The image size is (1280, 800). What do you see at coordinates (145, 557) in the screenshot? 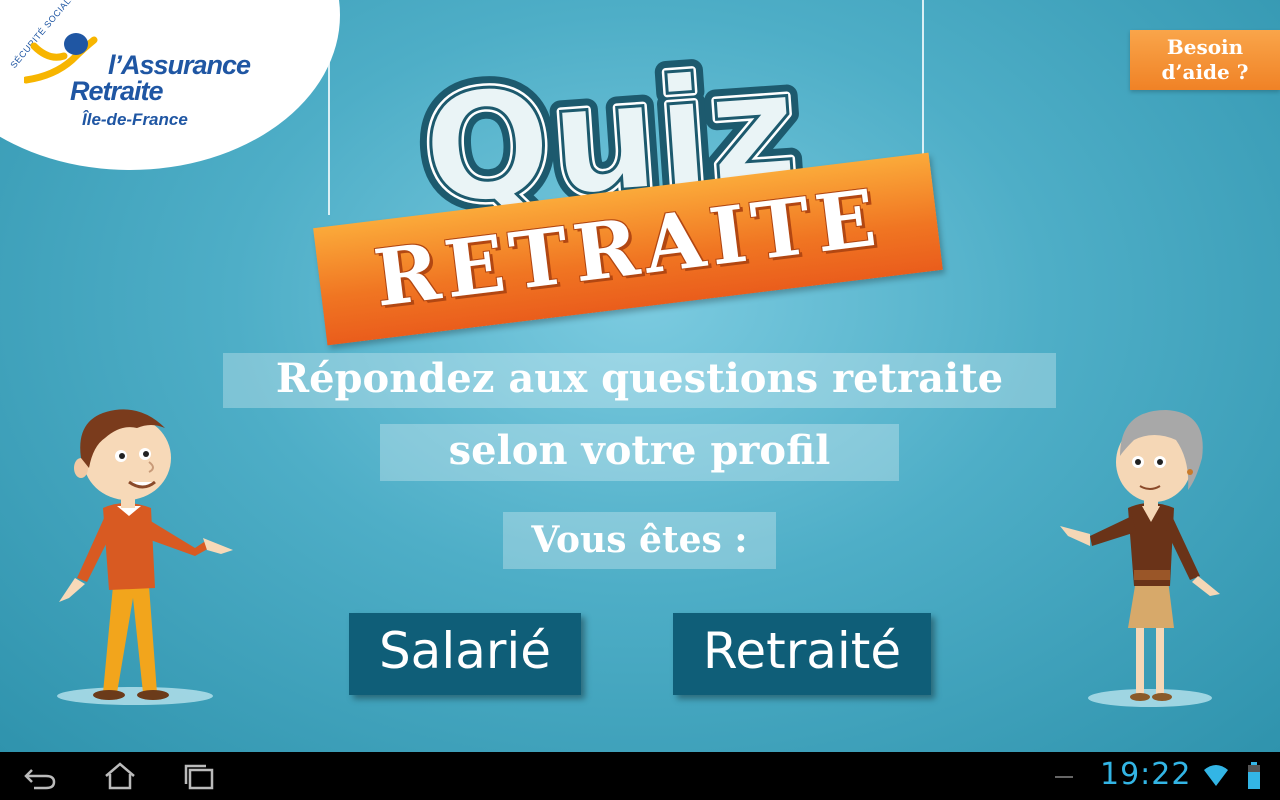
I see `young-man-illustration` at bounding box center [145, 557].